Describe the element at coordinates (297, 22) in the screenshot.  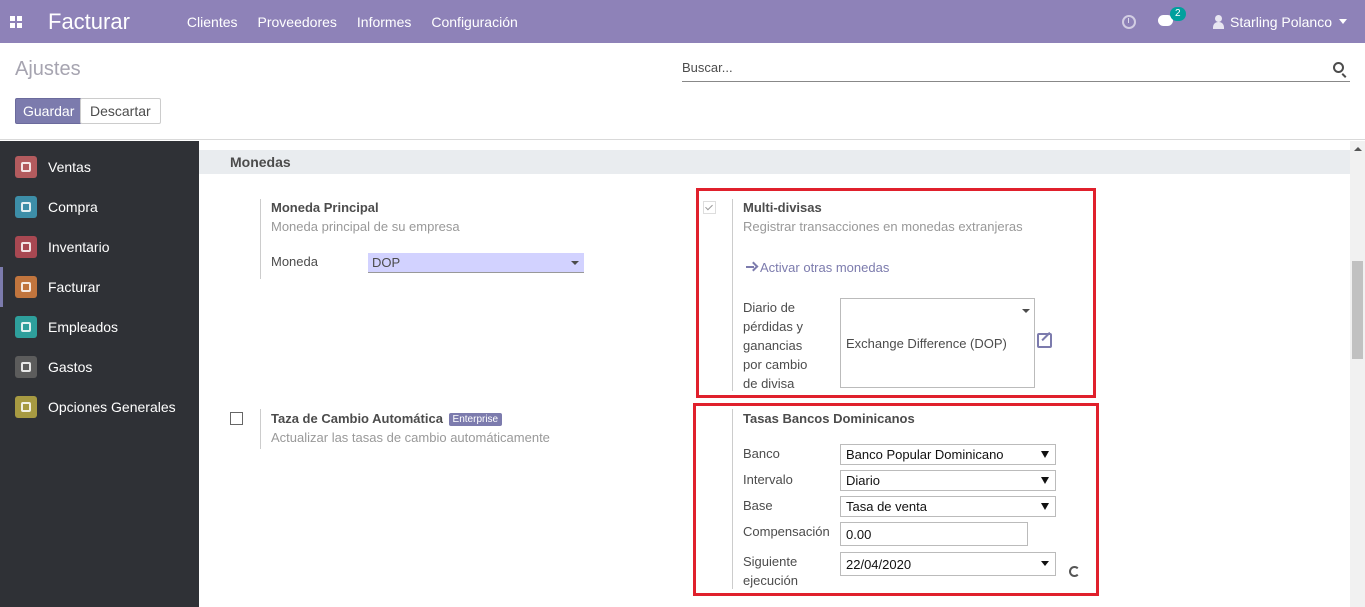
I see `menu-proveedores: Proveedores` at that location.